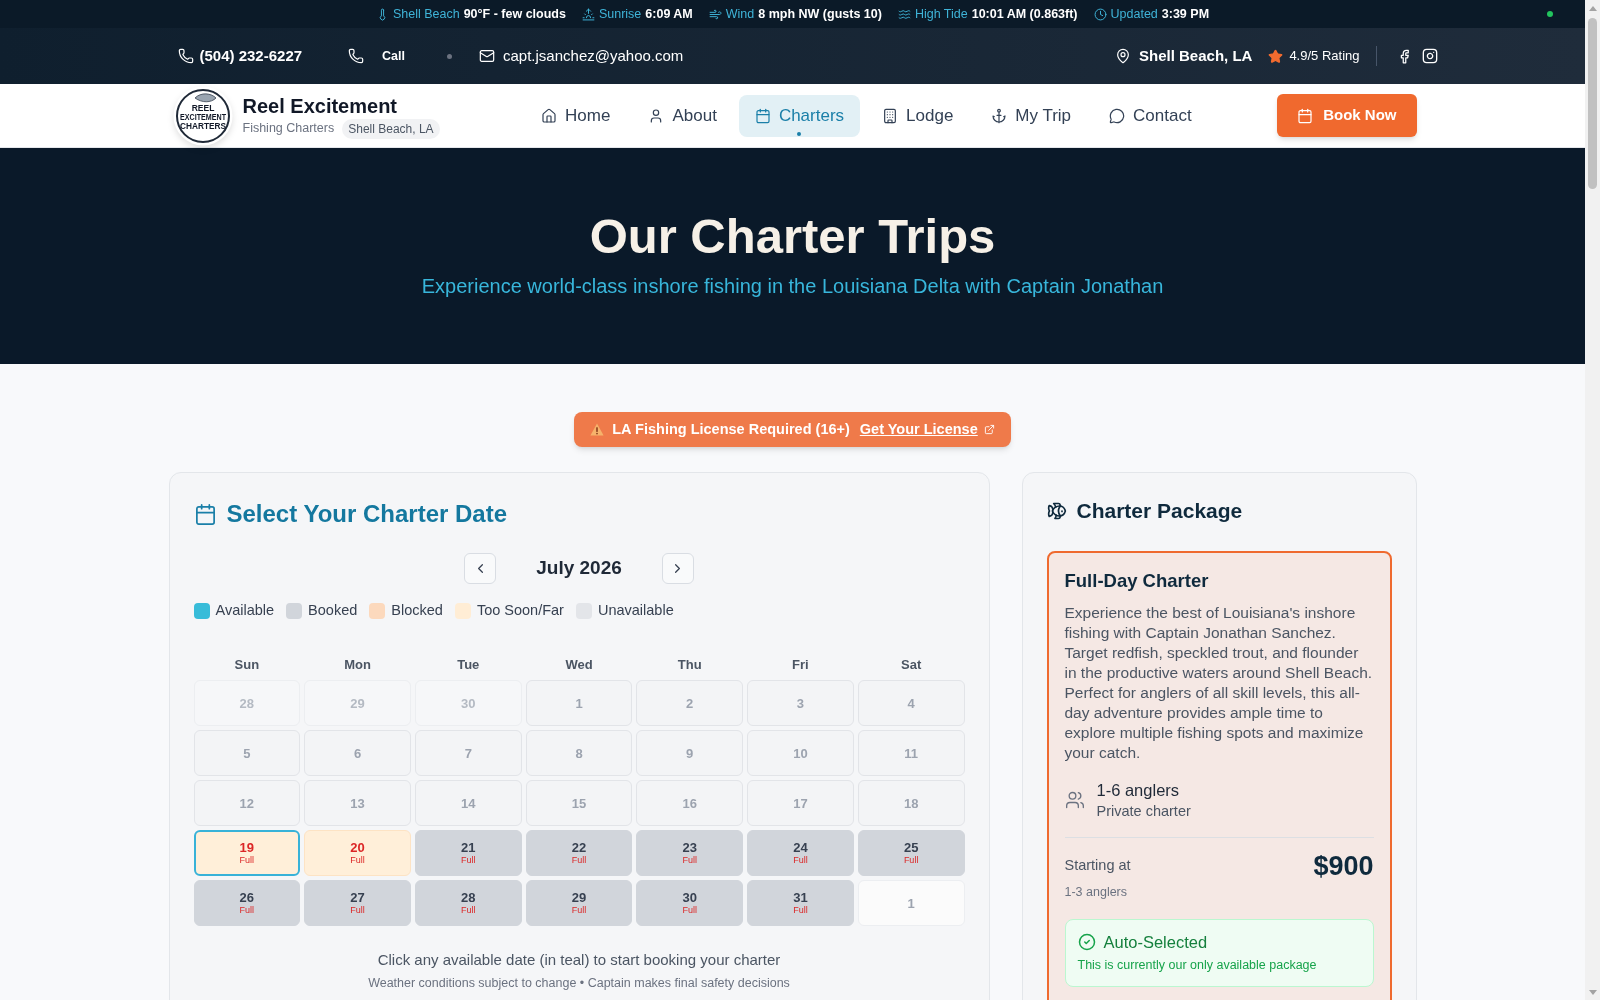  What do you see at coordinates (514, 14) in the screenshot?
I see `weather-value: 90°F - few clouds` at bounding box center [514, 14].